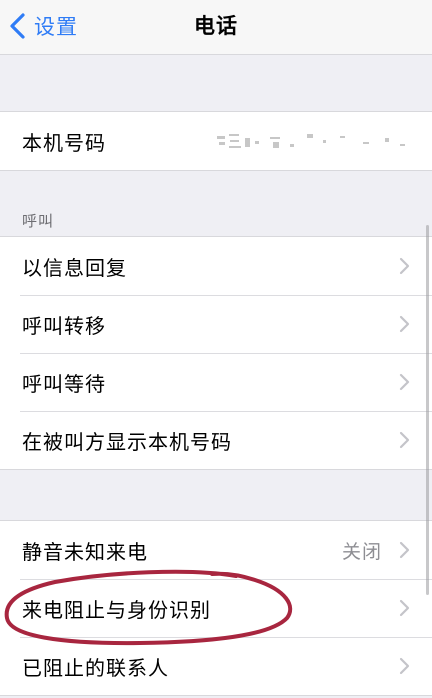 The width and height of the screenshot is (432, 698). Describe the element at coordinates (74, 267) in the screenshot. I see `respond-with-text-label: 以信息回复` at that location.